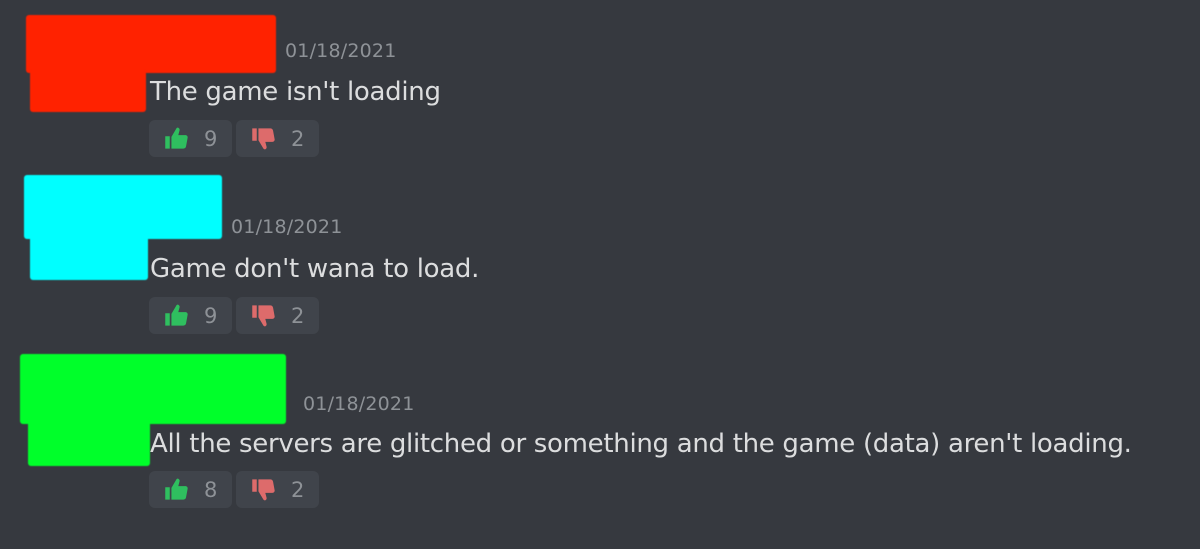 The image size is (1200, 549). What do you see at coordinates (315, 269) in the screenshot?
I see `message-content: Game don't wana to load.` at bounding box center [315, 269].